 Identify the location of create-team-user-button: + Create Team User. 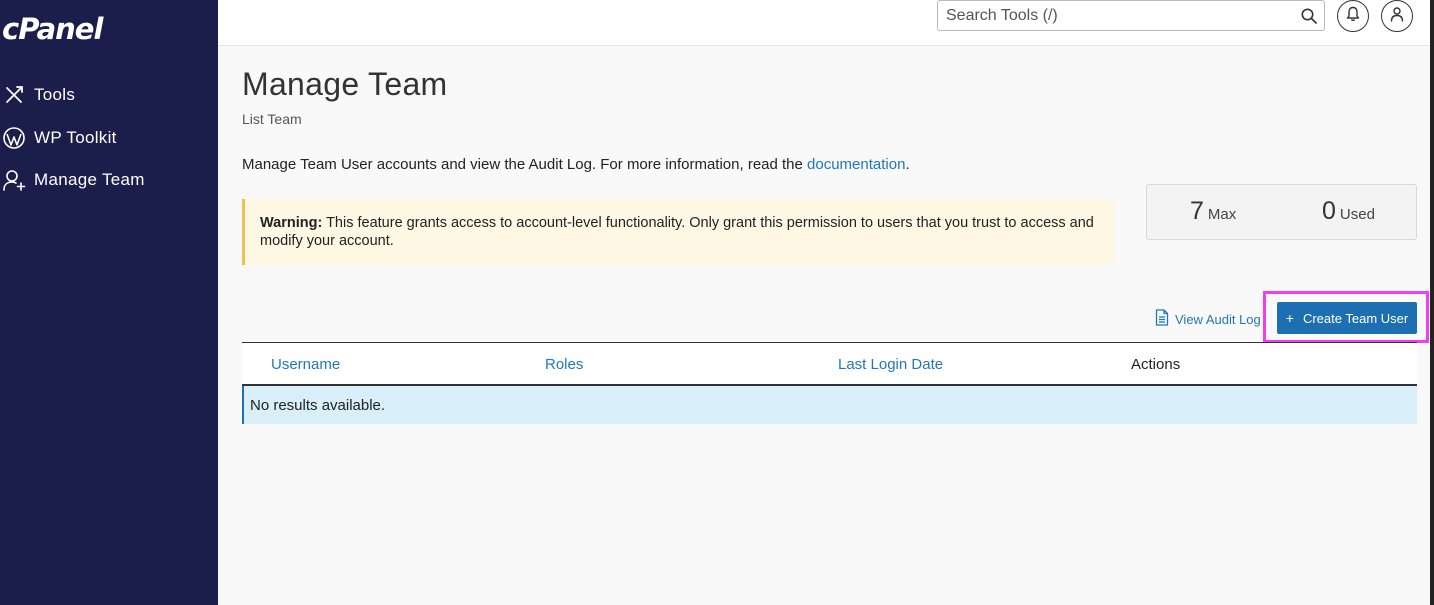
(1347, 318).